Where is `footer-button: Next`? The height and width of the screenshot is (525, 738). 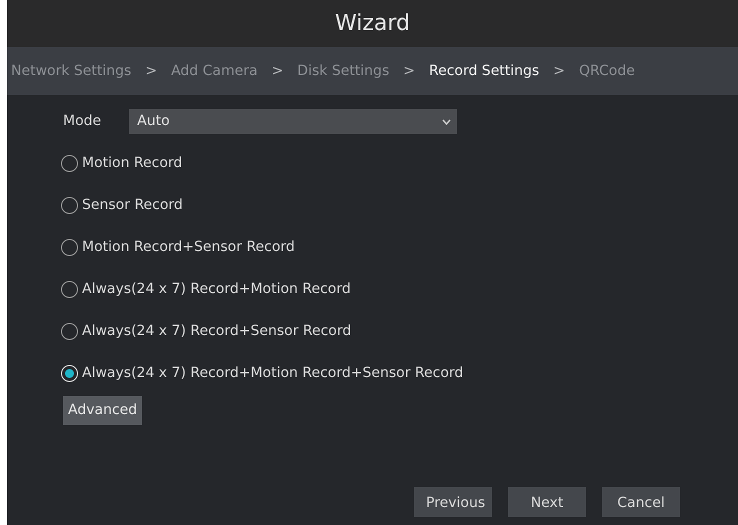 footer-button: Next is located at coordinates (547, 502).